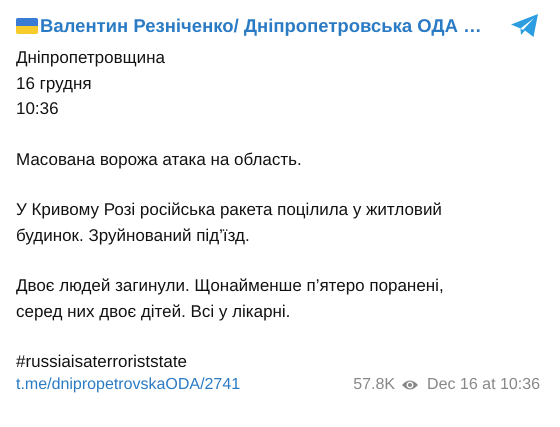  I want to click on flag-icon, so click(27, 26).